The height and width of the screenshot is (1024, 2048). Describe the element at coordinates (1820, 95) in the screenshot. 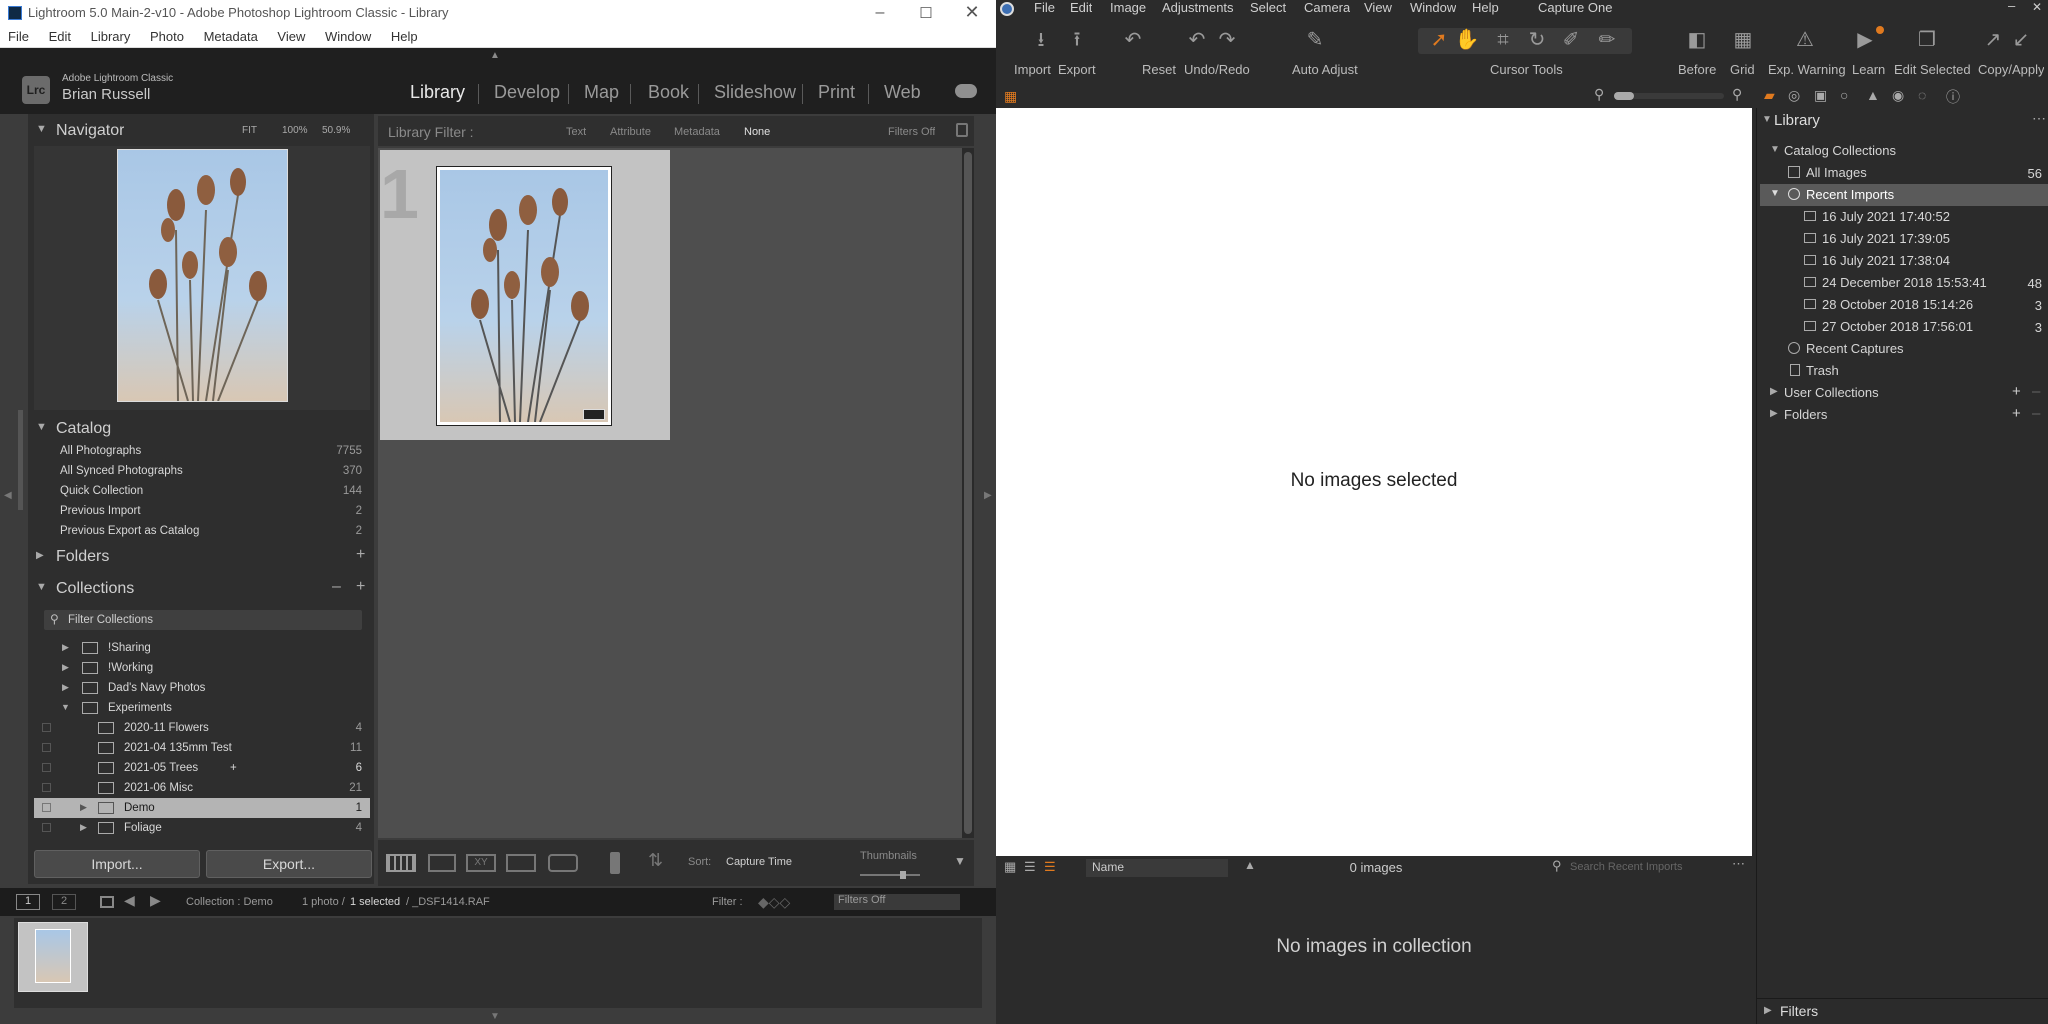

I see `lens-tab-icon: ▣` at that location.